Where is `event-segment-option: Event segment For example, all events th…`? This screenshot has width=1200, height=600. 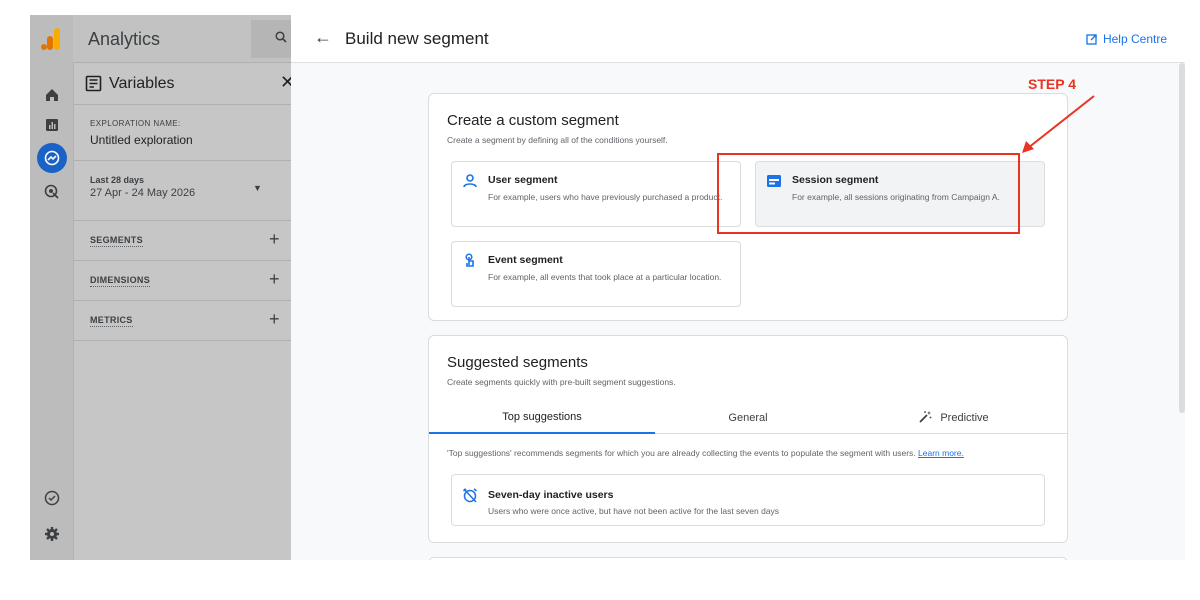
event-segment-option: Event segment For example, all events th… is located at coordinates (596, 274).